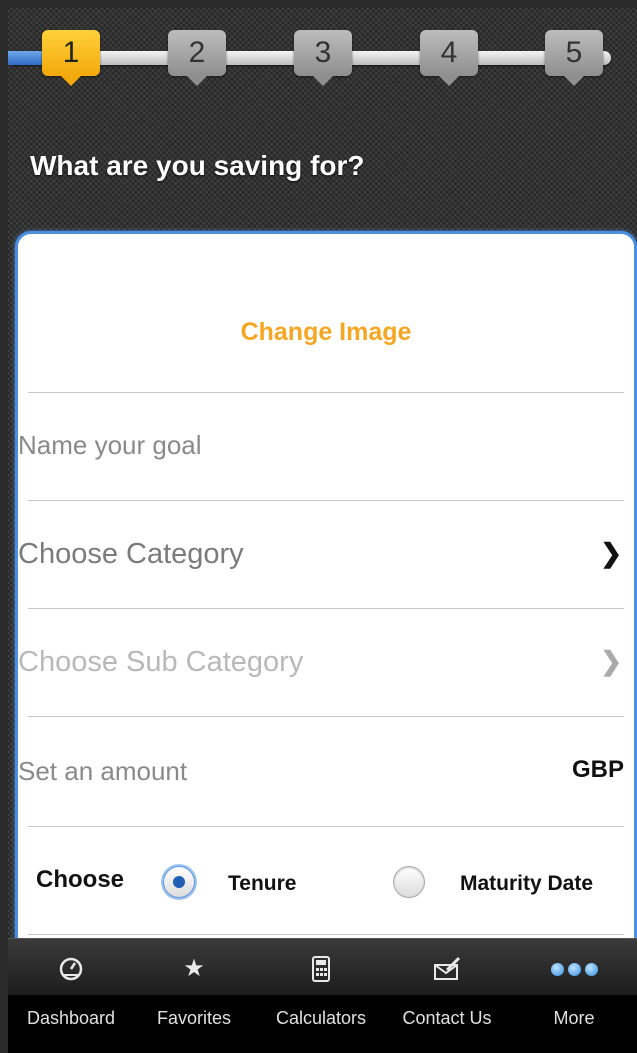 This screenshot has height=1053, width=637. What do you see at coordinates (194, 968) in the screenshot?
I see `star-icon: ★` at bounding box center [194, 968].